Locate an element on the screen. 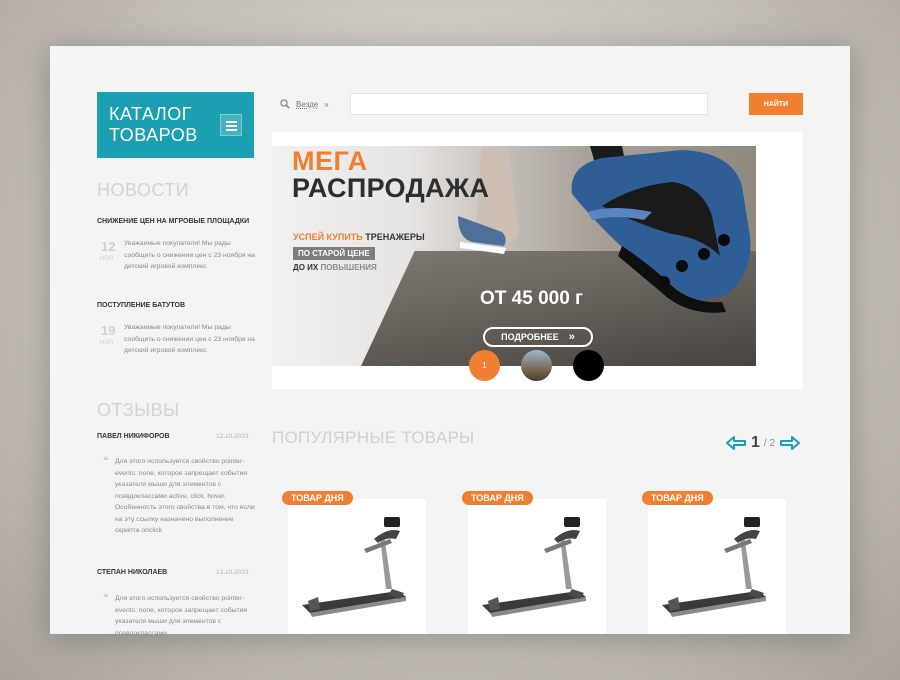  page-current: 1 is located at coordinates (755, 442).